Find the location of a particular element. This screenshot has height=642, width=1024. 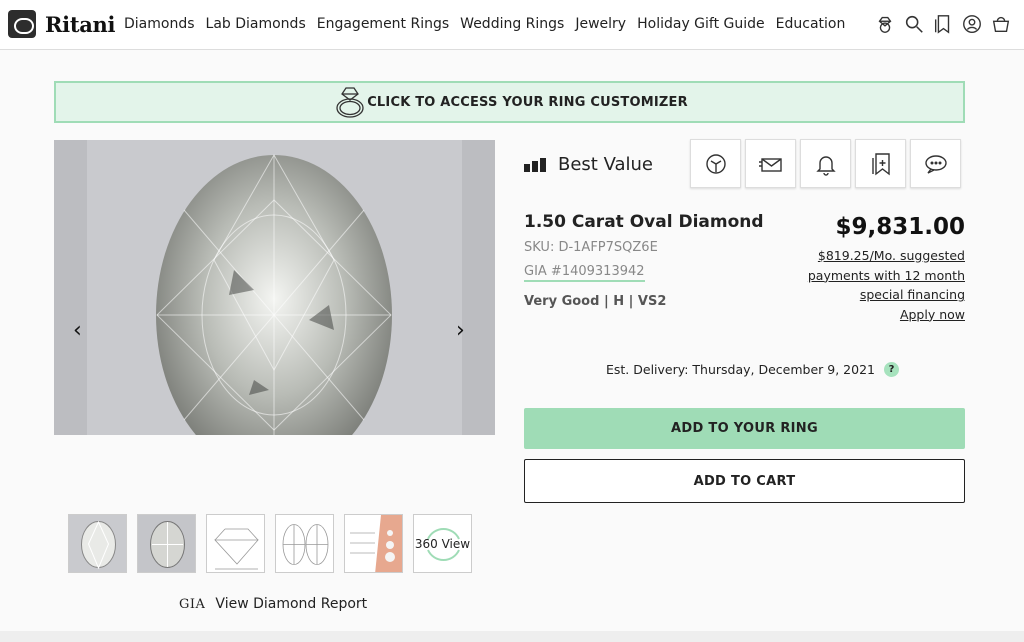

apply-now-link: Apply now is located at coordinates (880, 315).